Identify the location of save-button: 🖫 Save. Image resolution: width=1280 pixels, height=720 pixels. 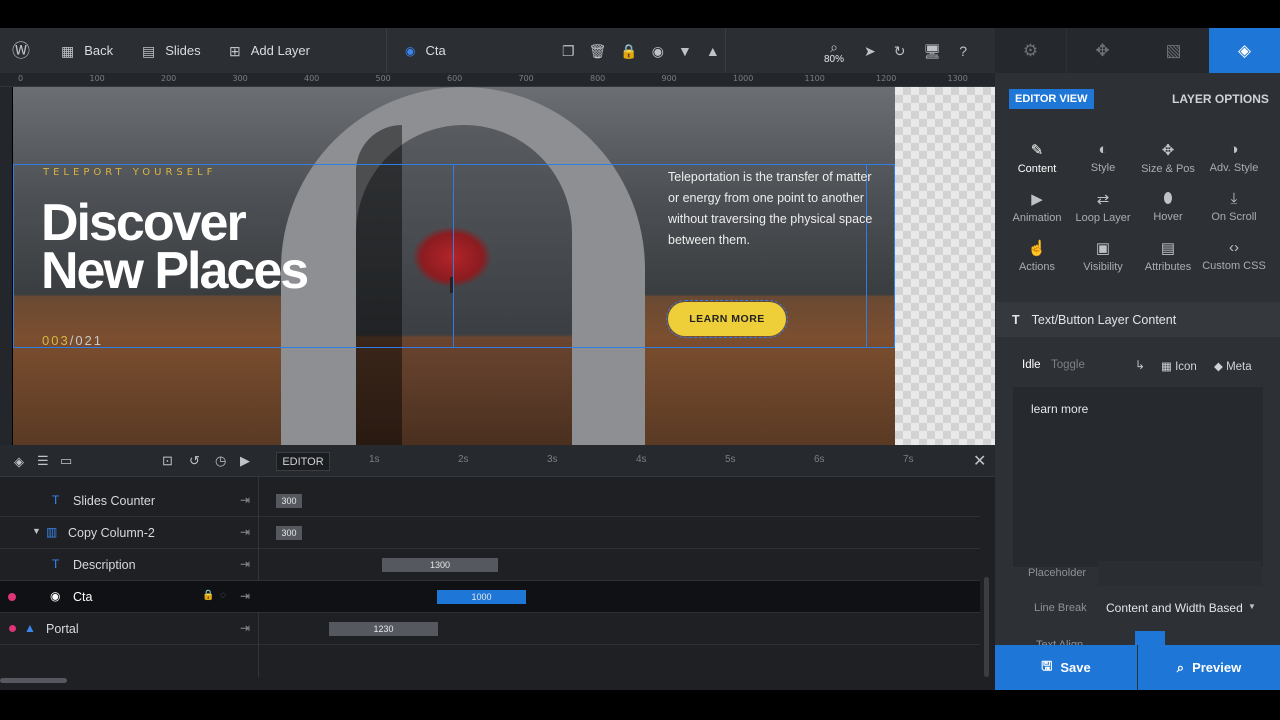
(1066, 667).